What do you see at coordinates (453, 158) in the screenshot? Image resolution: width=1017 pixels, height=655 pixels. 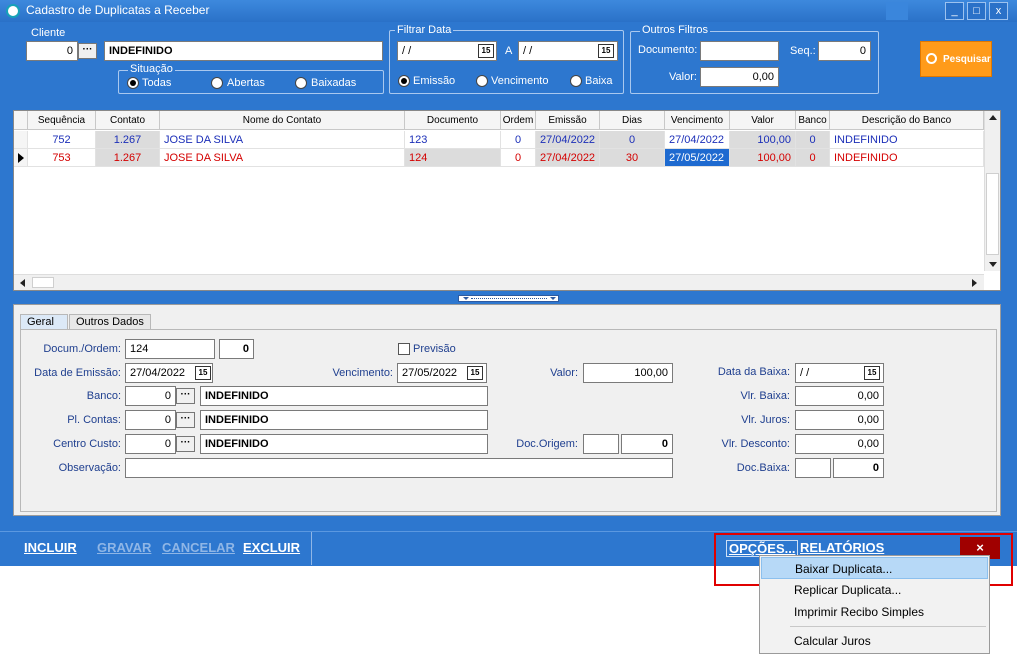 I see `grid-cell-documento: 124` at bounding box center [453, 158].